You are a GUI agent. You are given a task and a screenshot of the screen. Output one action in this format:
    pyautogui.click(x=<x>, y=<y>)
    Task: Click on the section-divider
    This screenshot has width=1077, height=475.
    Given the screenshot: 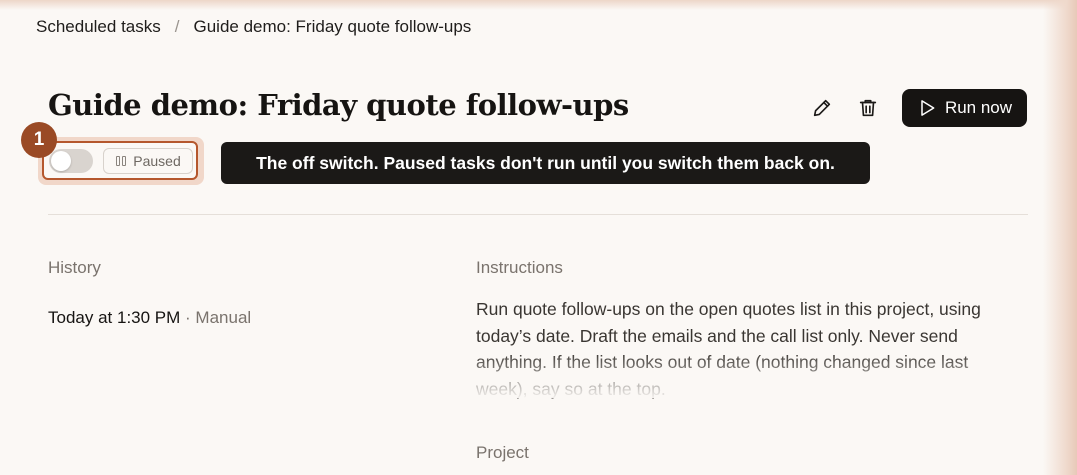 What is the action you would take?
    pyautogui.click(x=538, y=214)
    